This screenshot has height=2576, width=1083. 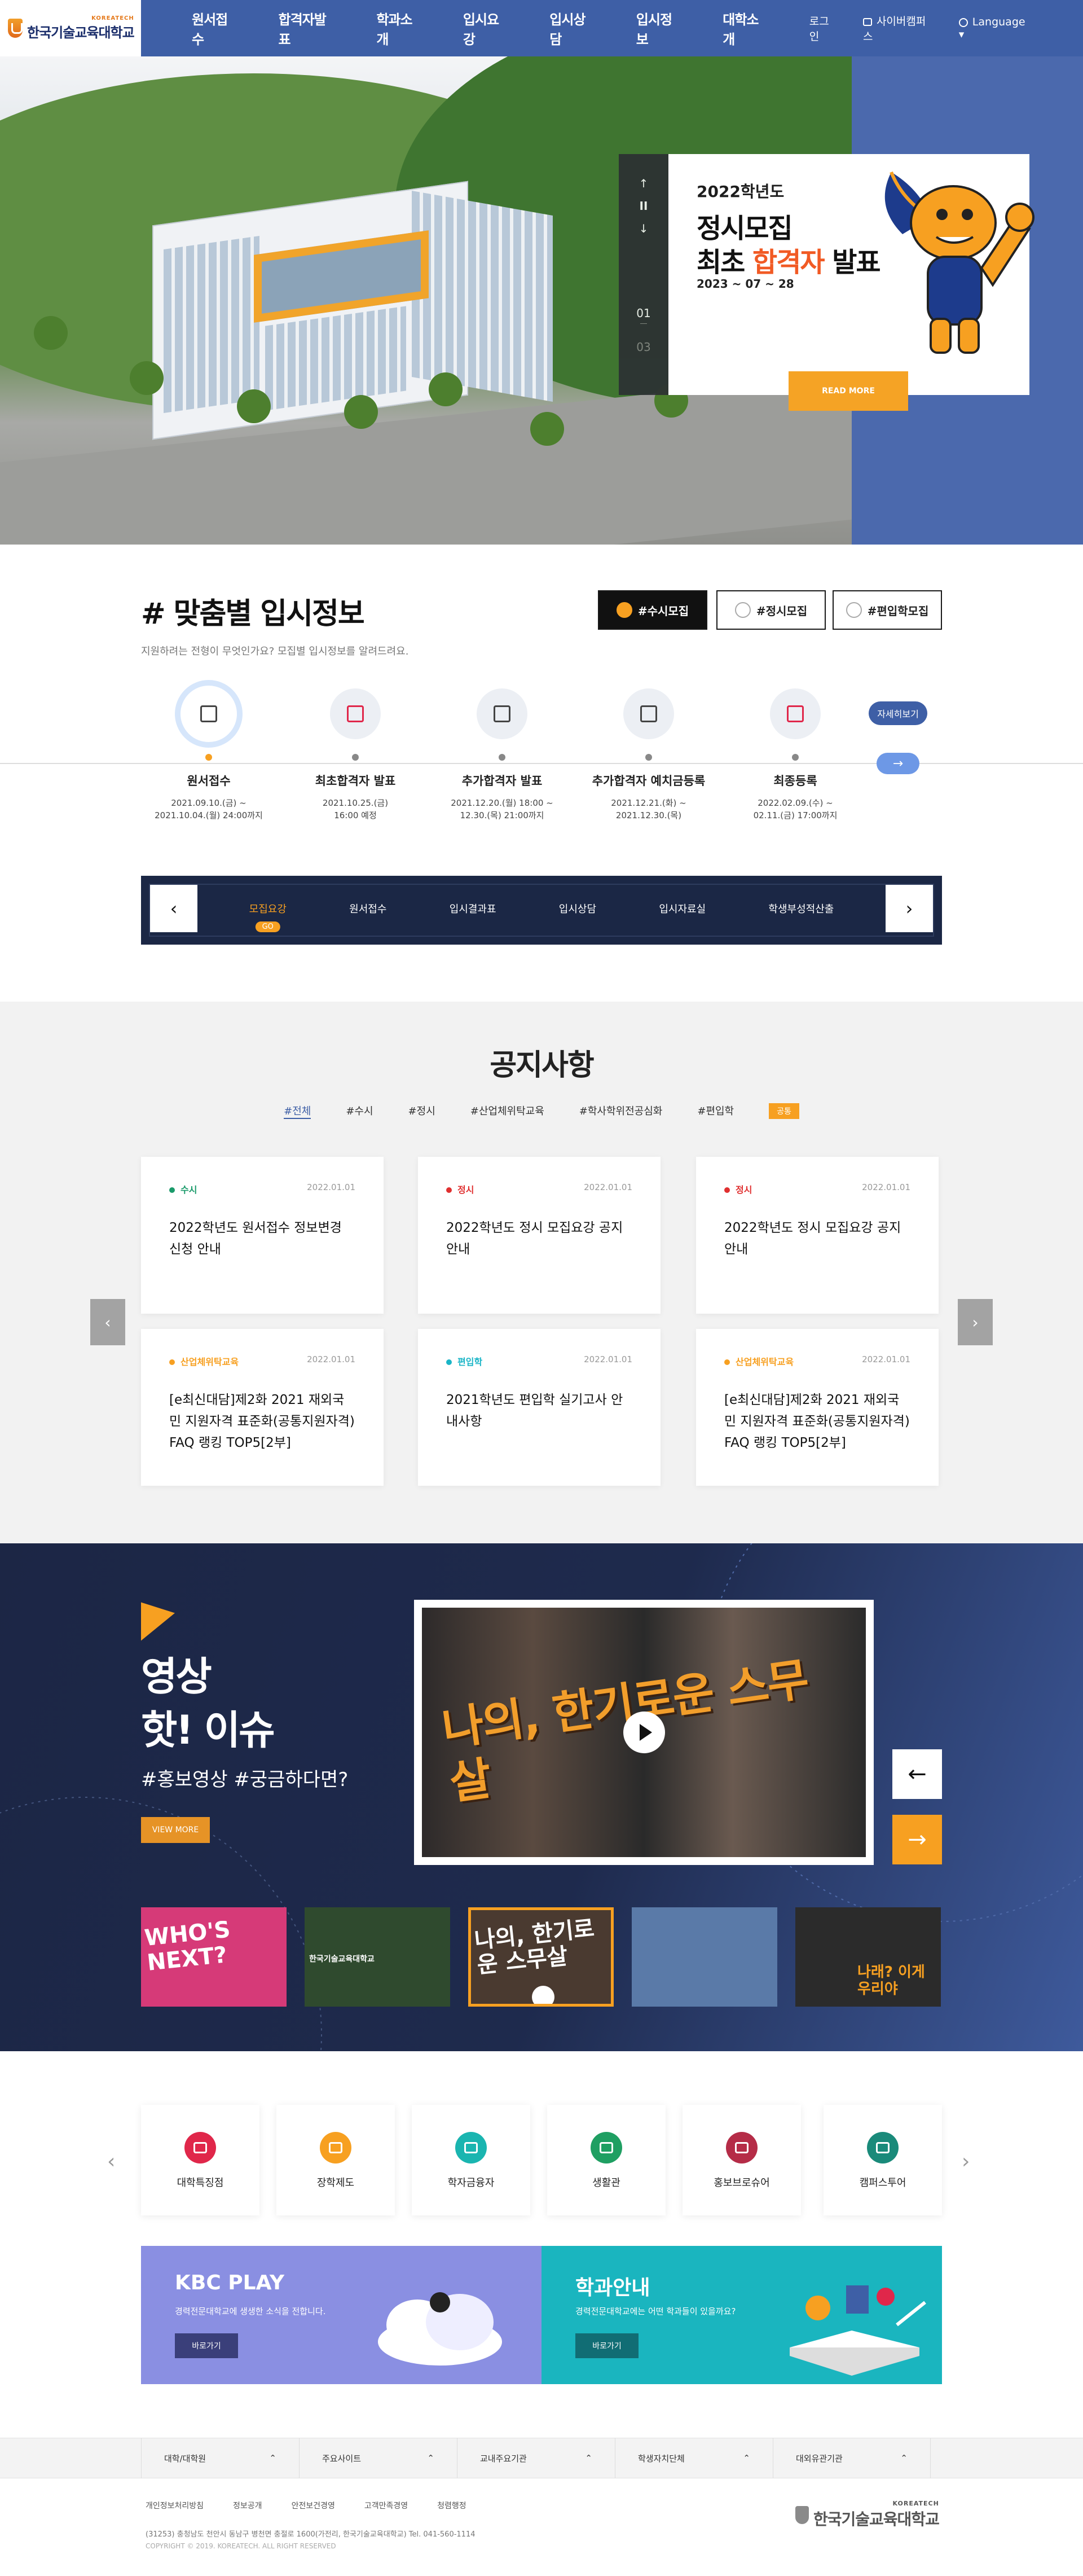 I want to click on quicklinks-prev: ‹, so click(x=111, y=2161).